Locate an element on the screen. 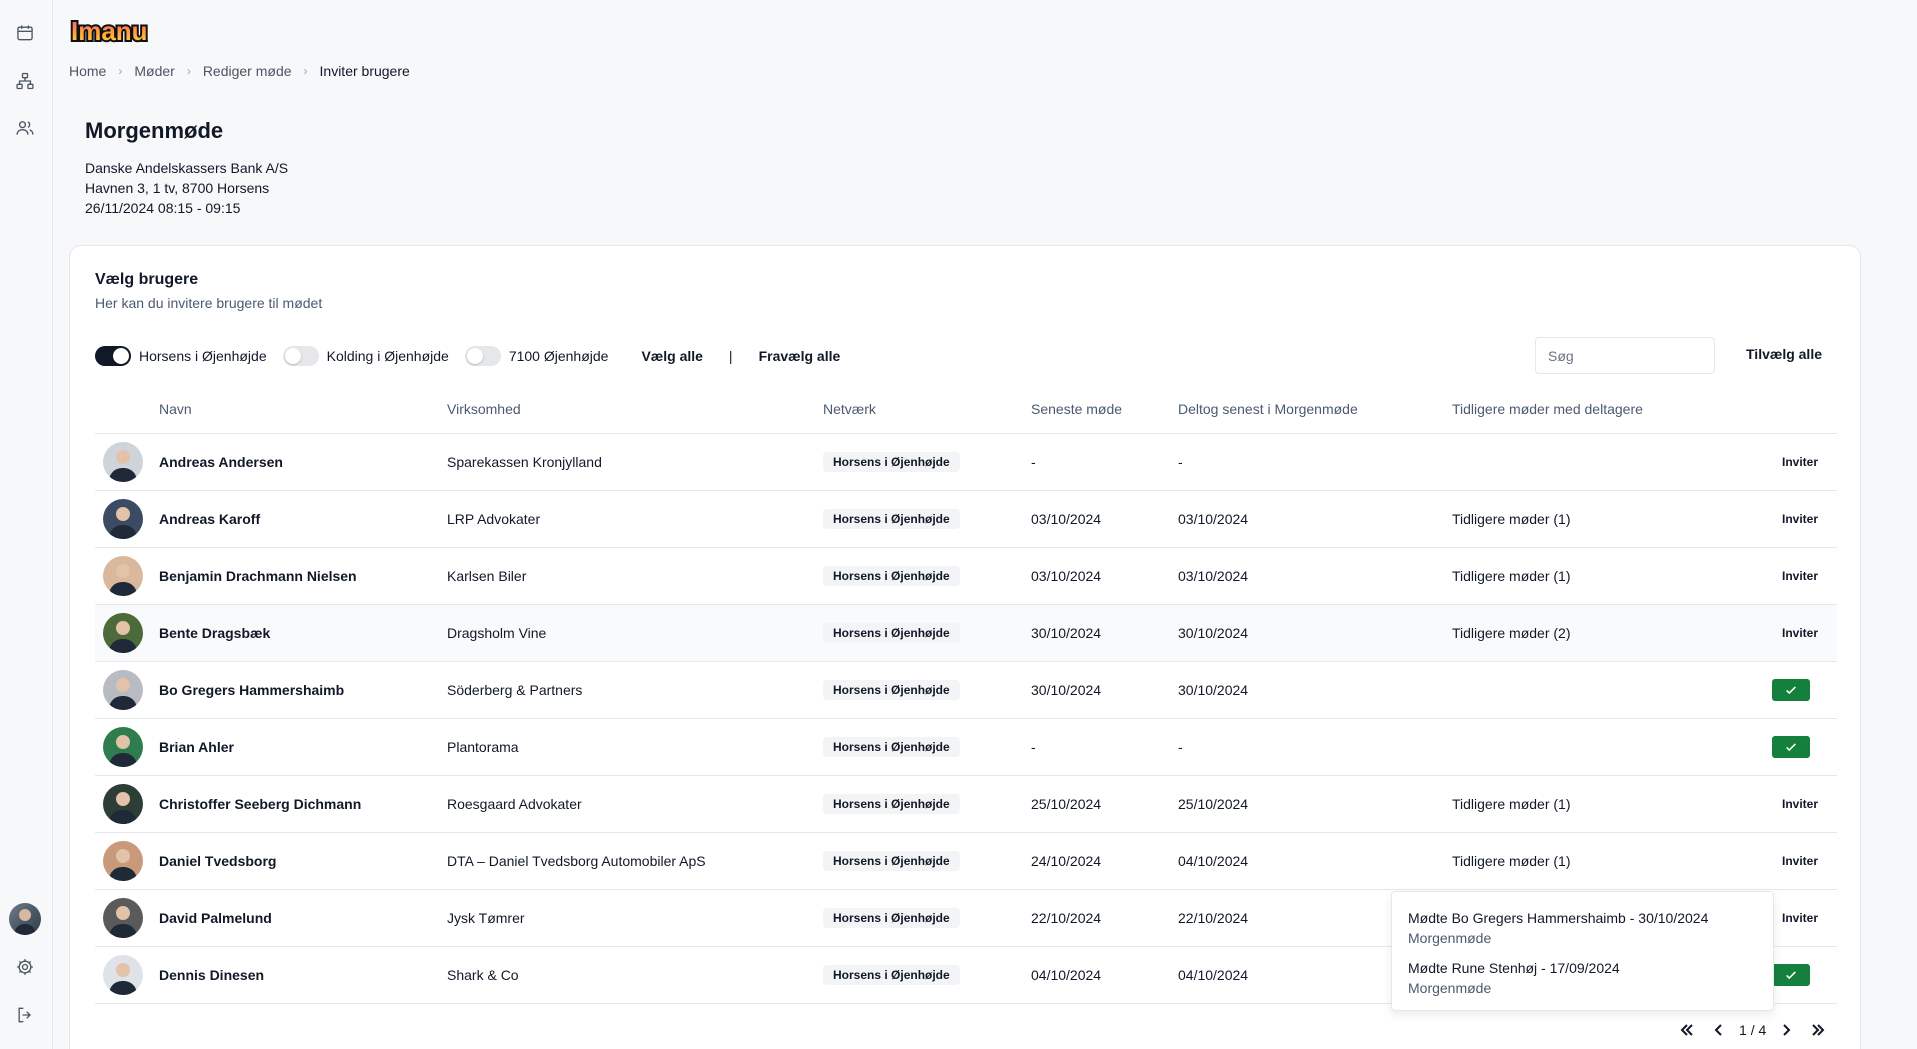  filter-label-horsens: Horsens i Øjenhøjde is located at coordinates (203, 356).